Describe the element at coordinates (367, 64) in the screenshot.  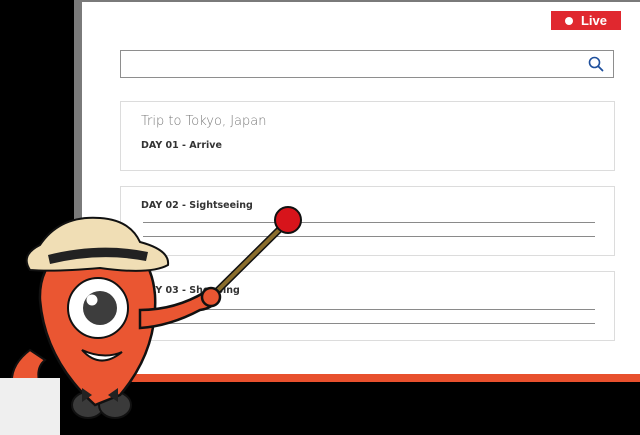
I see `search-input` at that location.